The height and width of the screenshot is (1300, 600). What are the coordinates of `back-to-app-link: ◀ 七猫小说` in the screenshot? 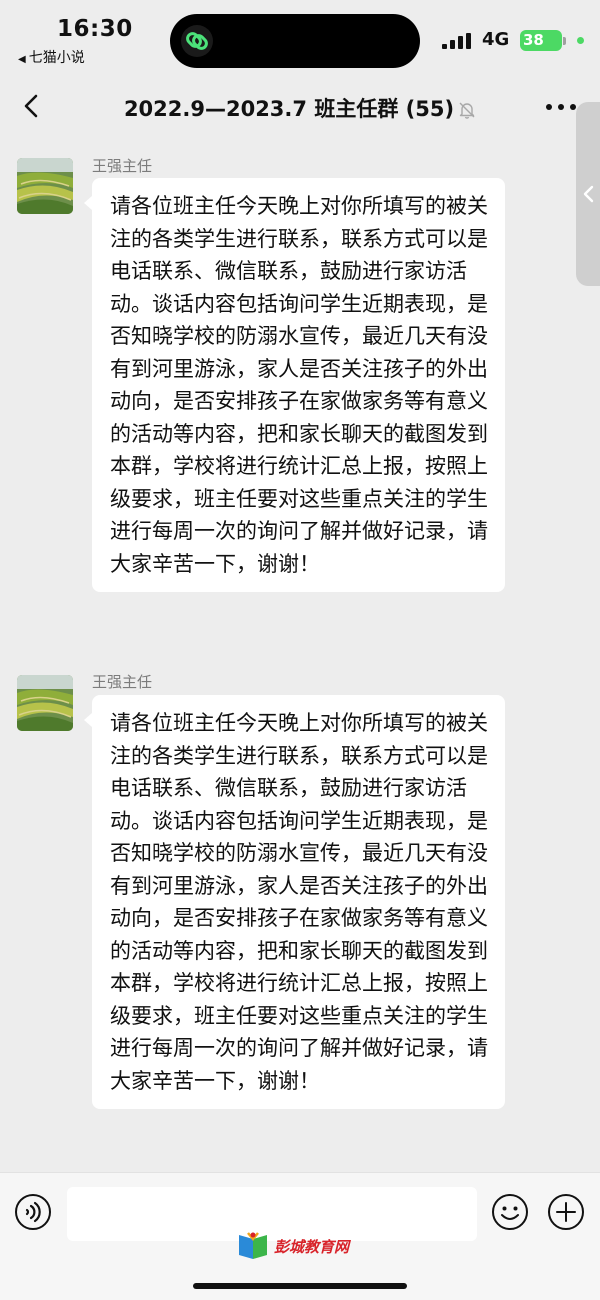 It's located at (51, 57).